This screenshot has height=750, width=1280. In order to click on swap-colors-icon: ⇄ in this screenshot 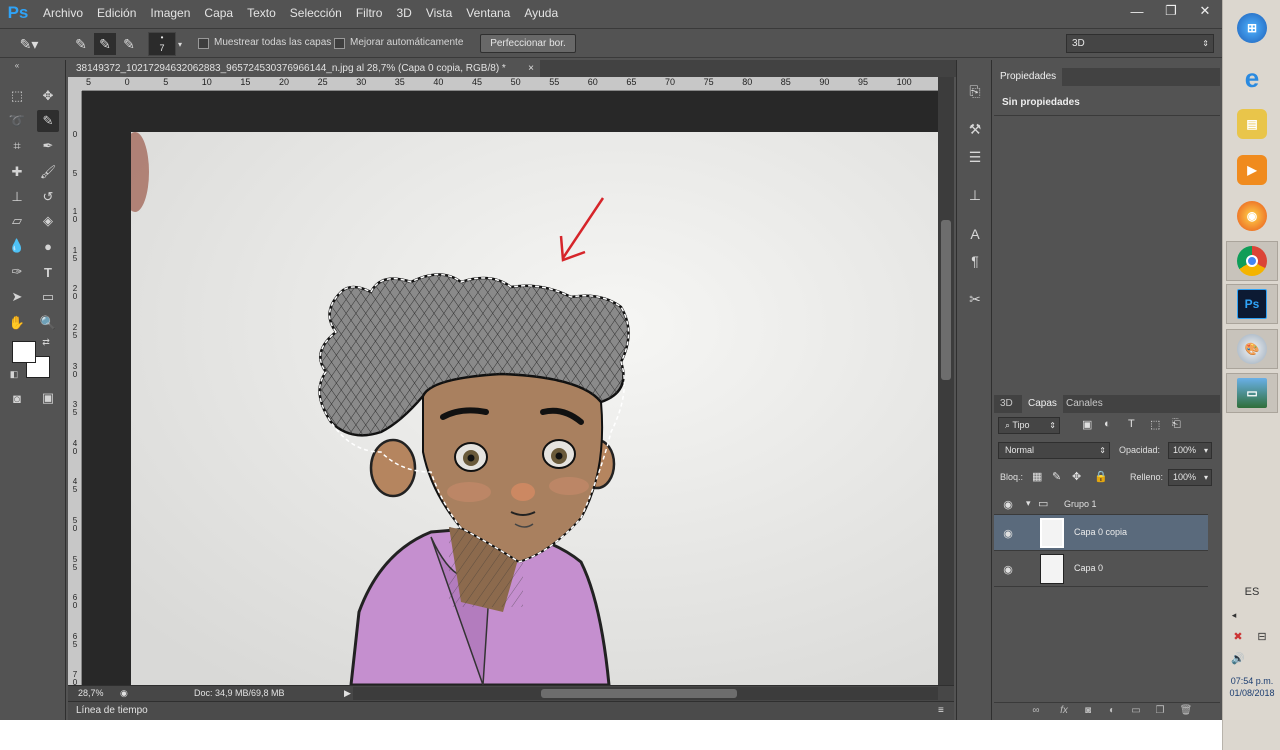, I will do `click(46, 342)`.